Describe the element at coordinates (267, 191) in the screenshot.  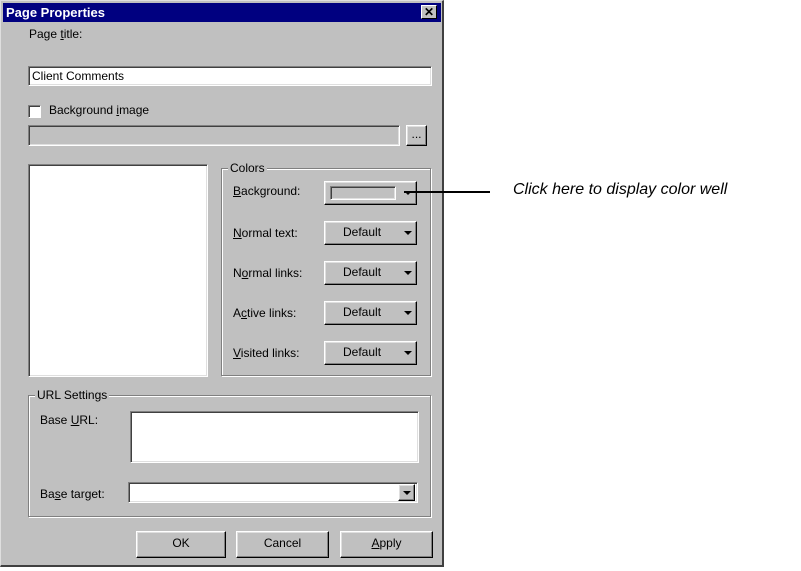
I see `background-color-label: Background:` at that location.